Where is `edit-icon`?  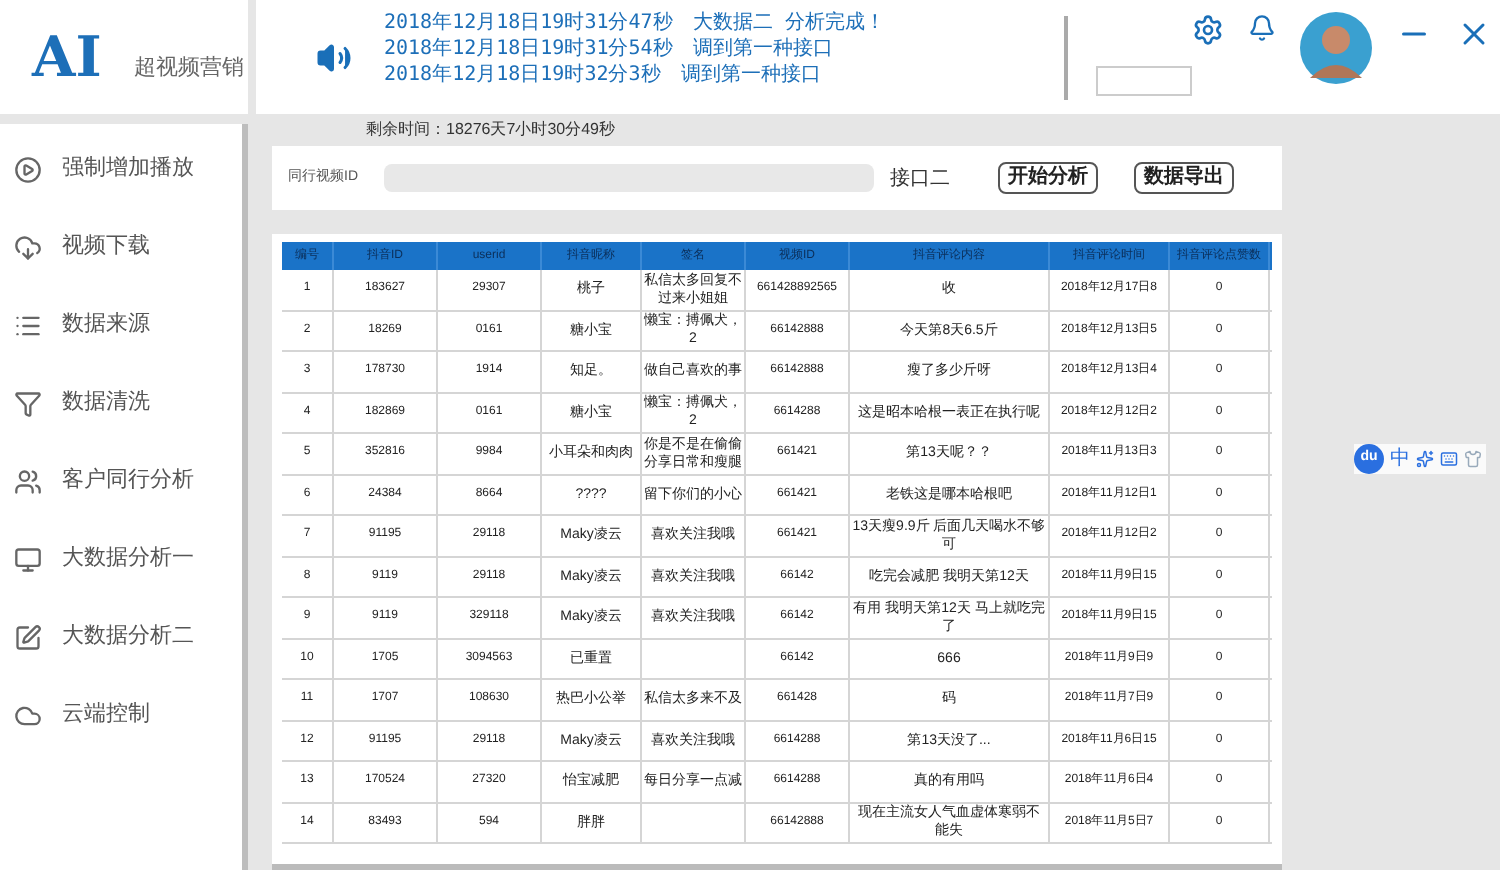
edit-icon is located at coordinates (28, 637).